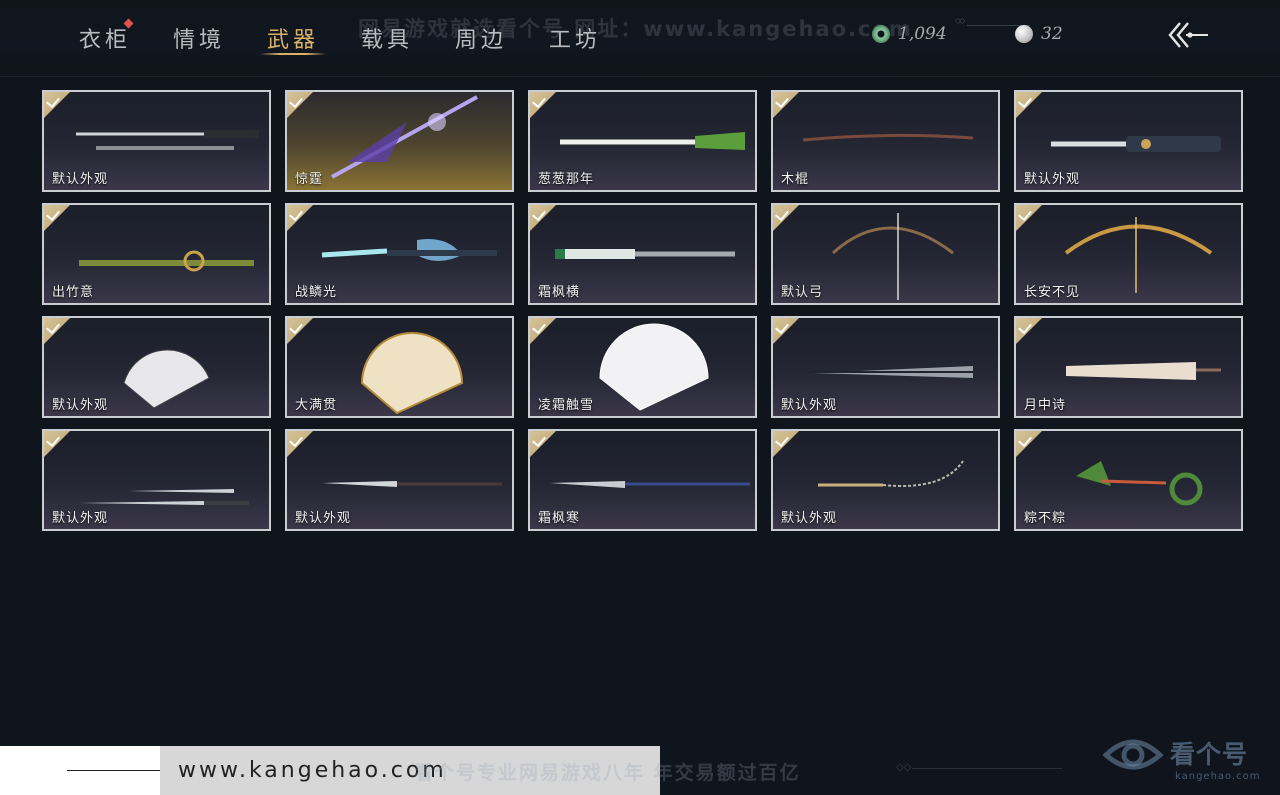 This screenshot has height=795, width=1280. I want to click on brand-domain: kangehao.com, so click(1218, 776).